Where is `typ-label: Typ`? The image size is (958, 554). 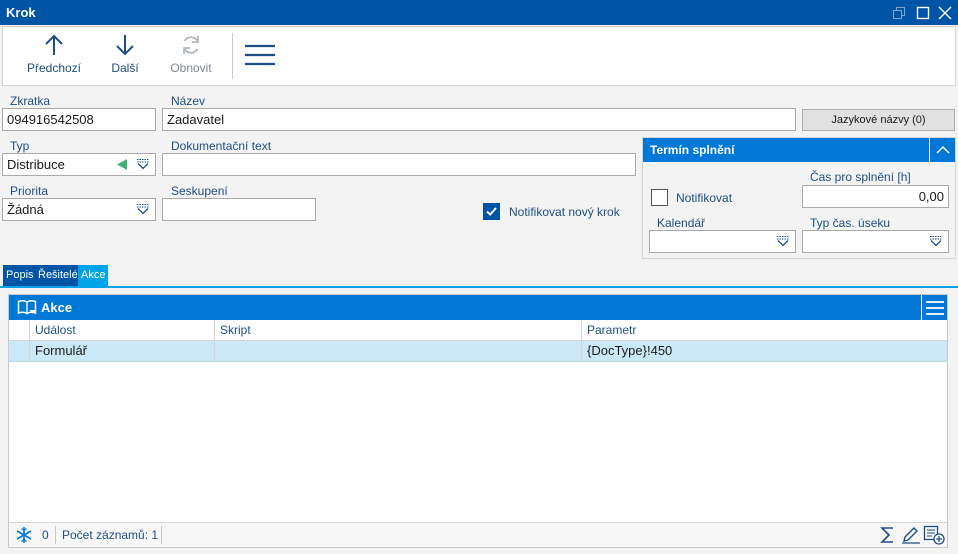 typ-label: Typ is located at coordinates (20, 146).